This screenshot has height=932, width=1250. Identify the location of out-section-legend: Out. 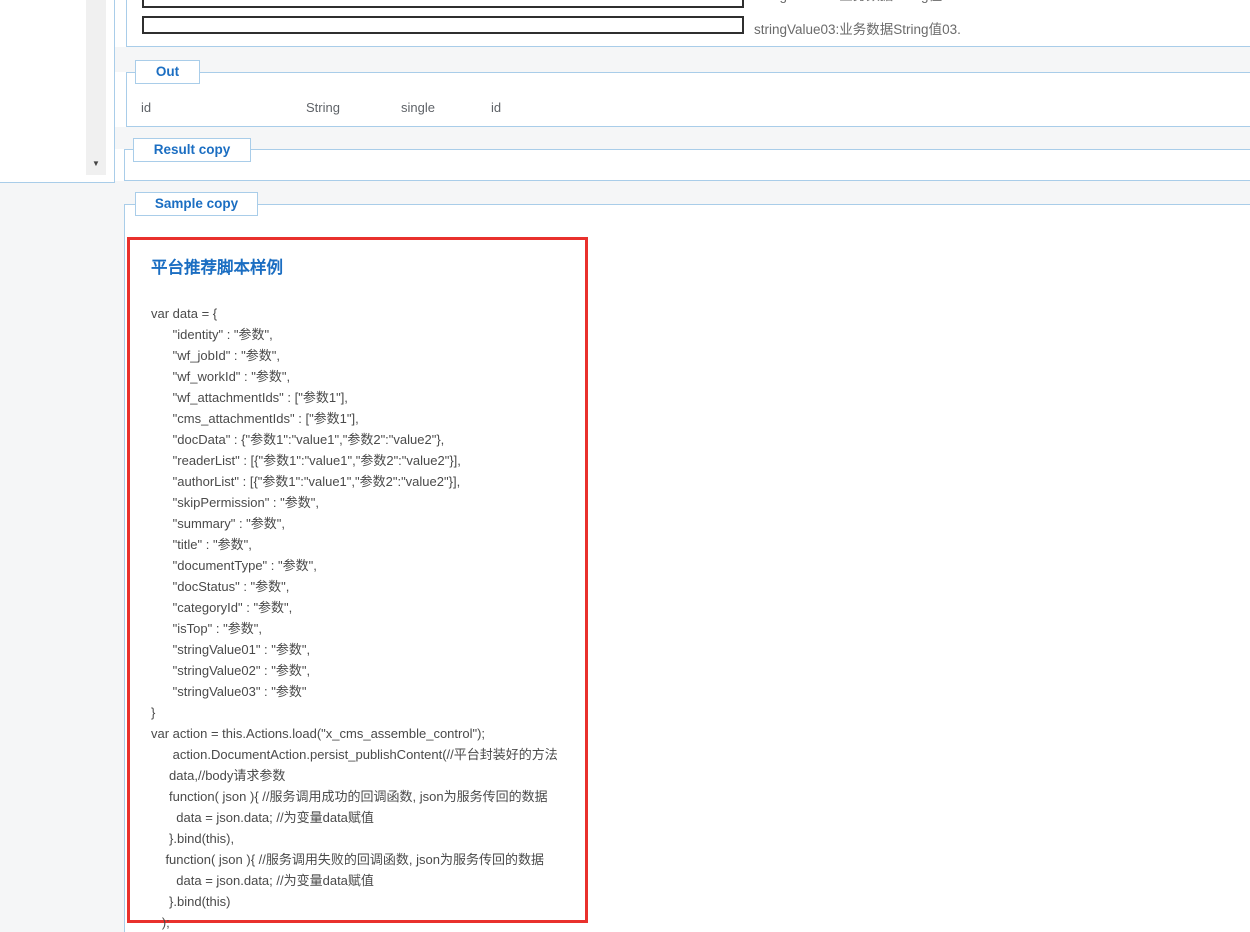
(167, 72).